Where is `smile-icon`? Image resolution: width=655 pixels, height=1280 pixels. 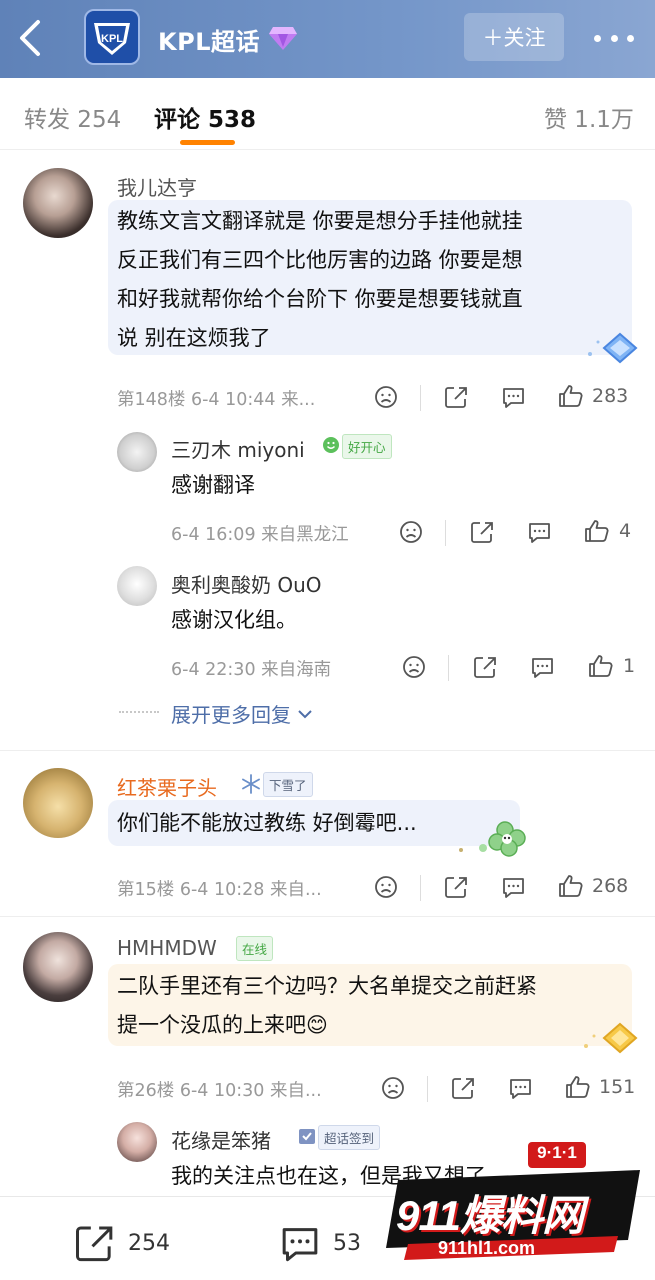 smile-icon is located at coordinates (331, 445).